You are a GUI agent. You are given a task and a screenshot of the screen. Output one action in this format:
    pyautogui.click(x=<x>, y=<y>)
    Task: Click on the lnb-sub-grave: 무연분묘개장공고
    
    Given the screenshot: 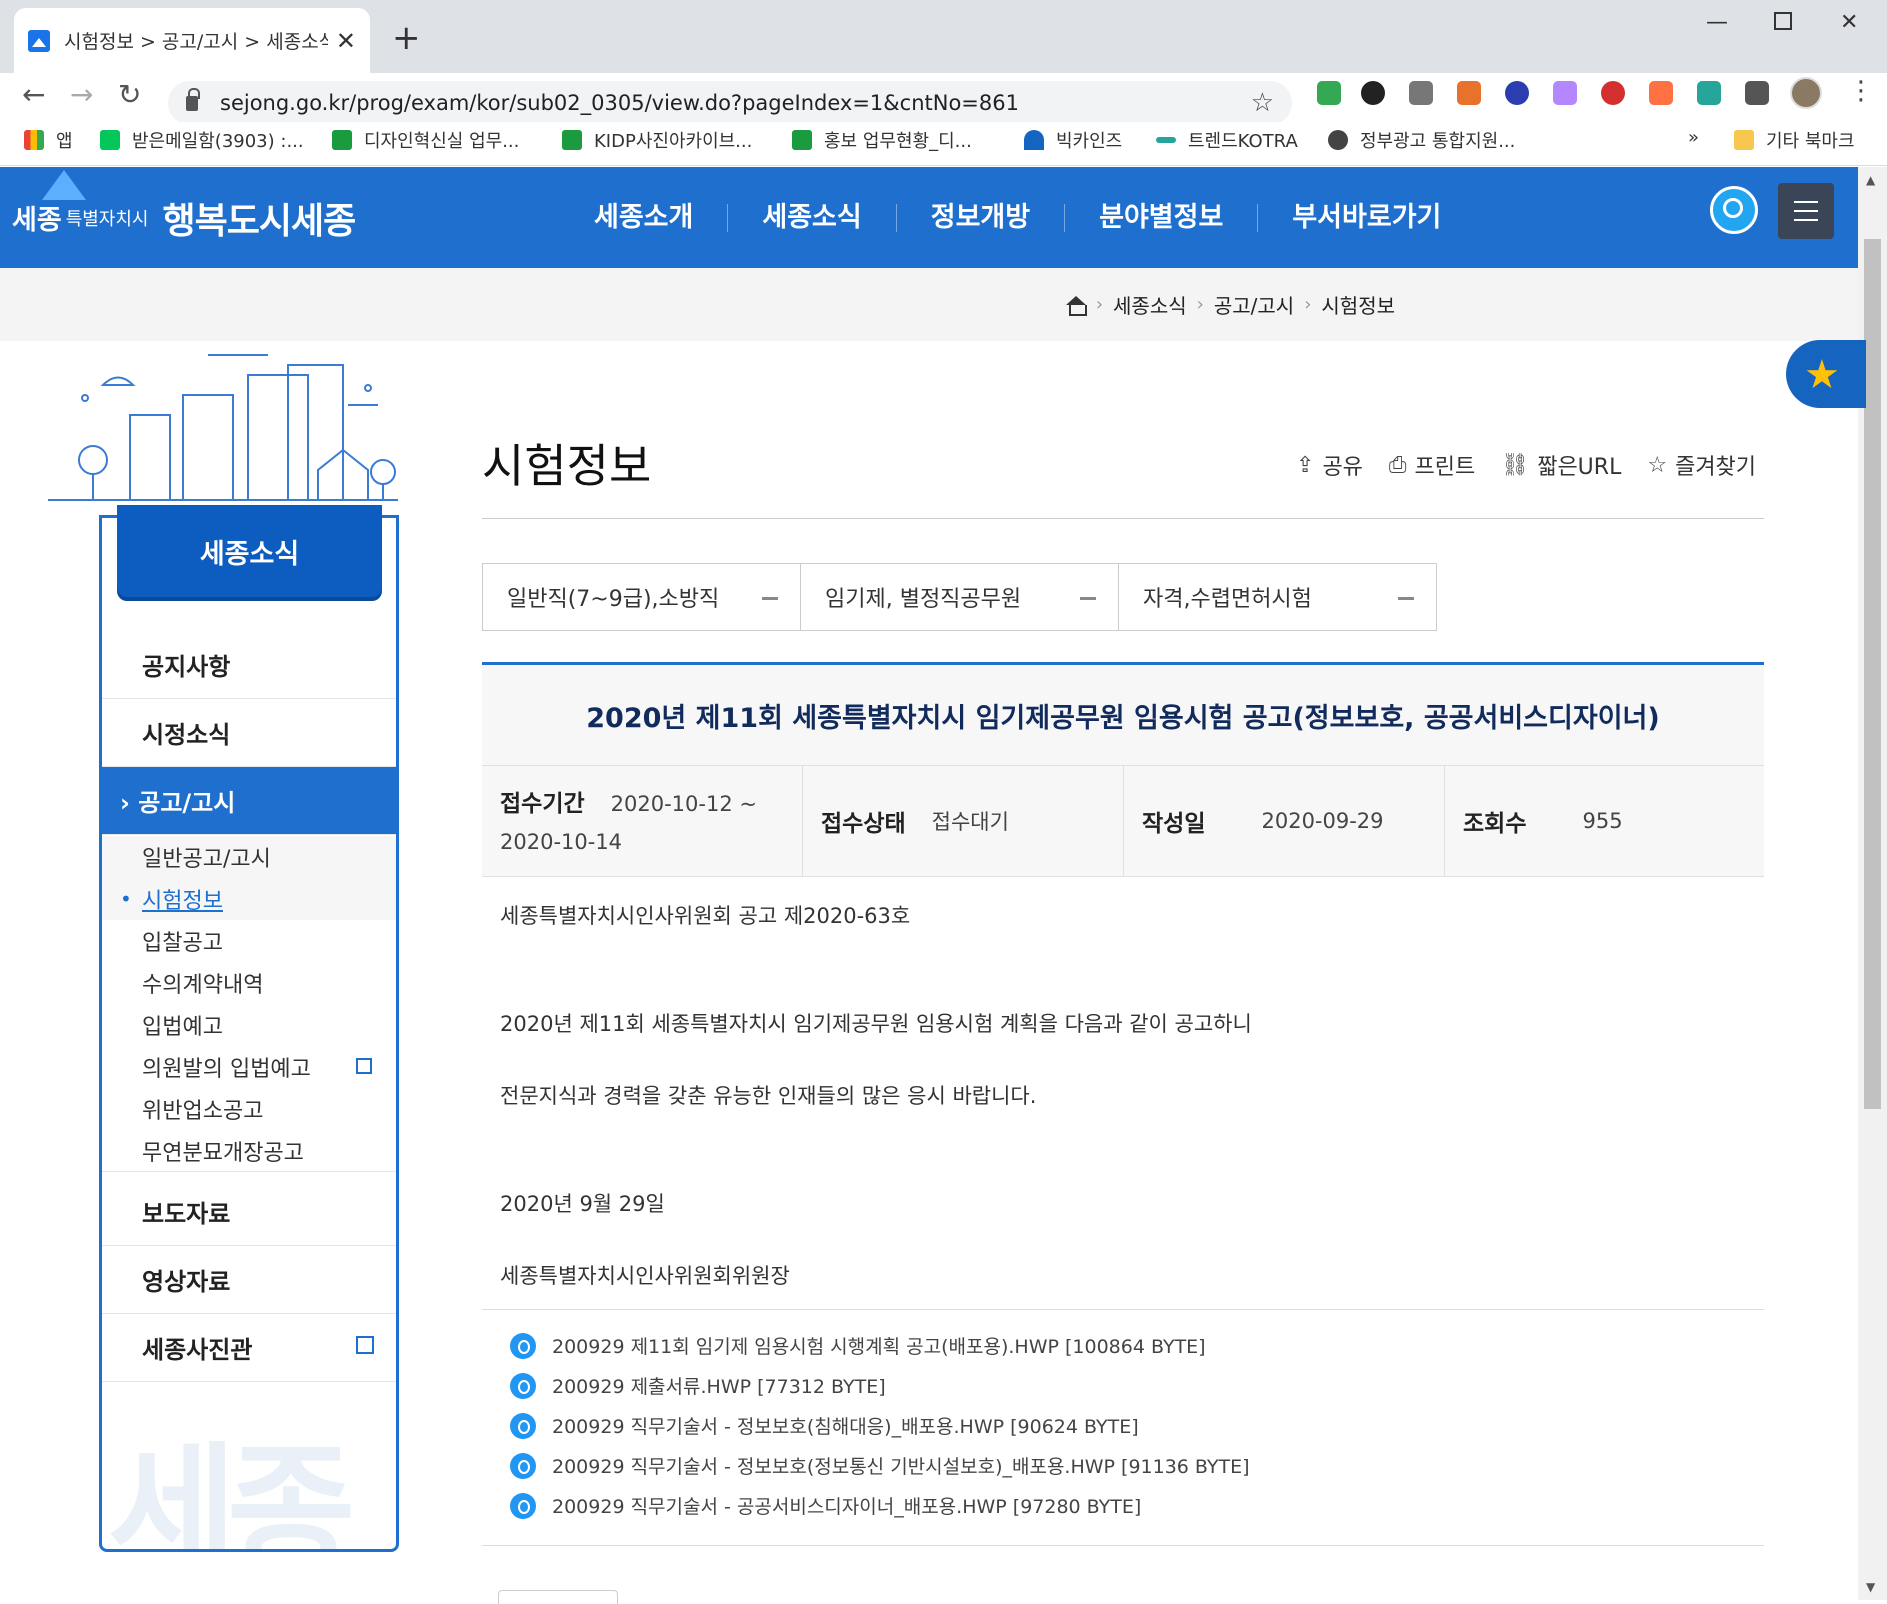 What is the action you would take?
    pyautogui.click(x=249, y=1151)
    